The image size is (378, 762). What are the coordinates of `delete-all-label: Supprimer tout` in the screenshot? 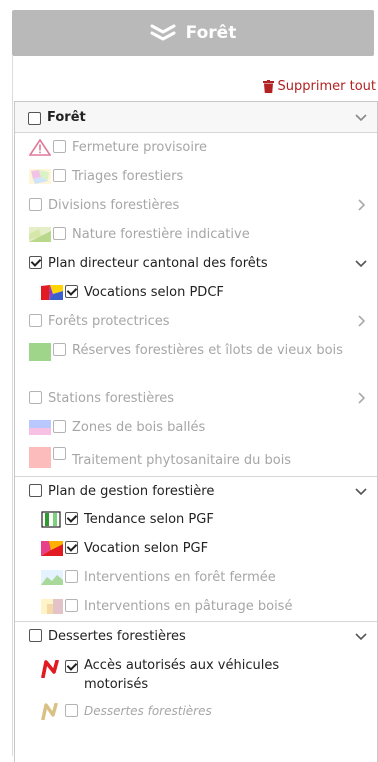 It's located at (326, 86).